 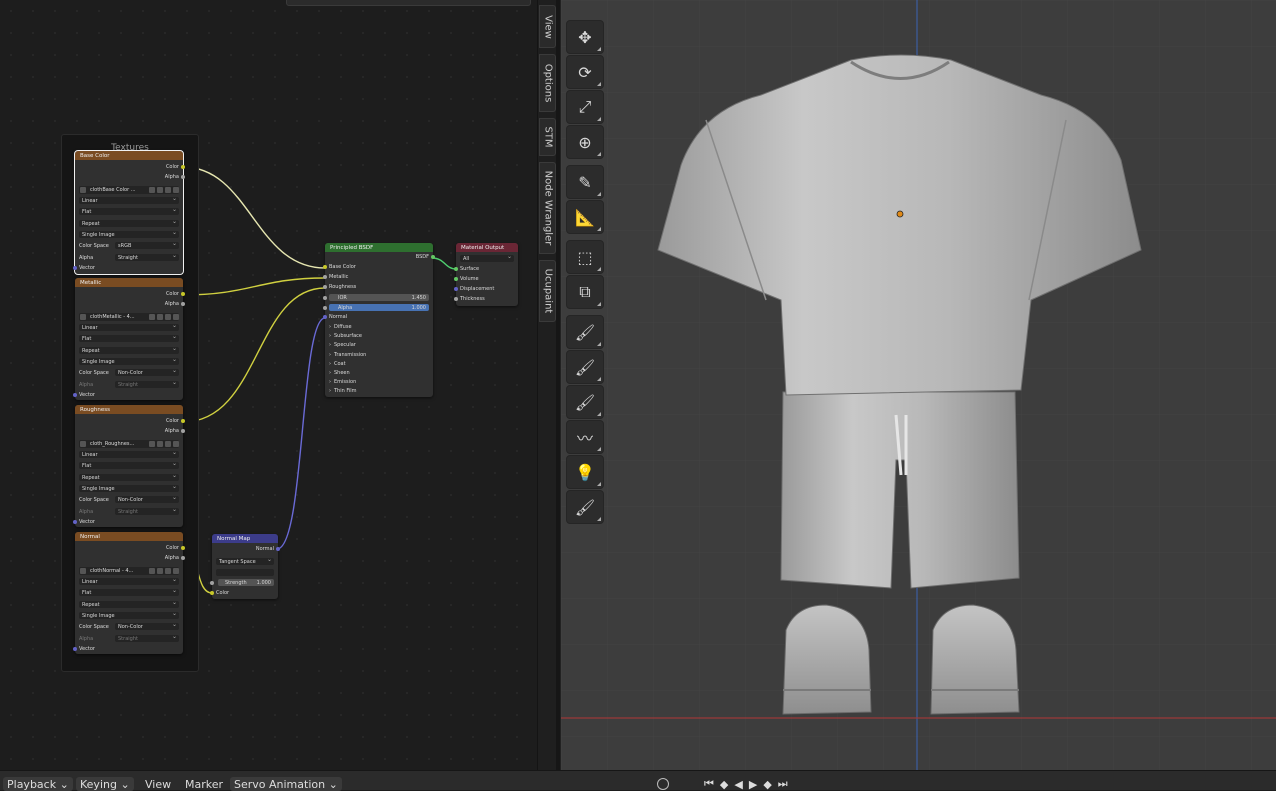 I want to click on tool-button-move: ✥, so click(x=585, y=37).